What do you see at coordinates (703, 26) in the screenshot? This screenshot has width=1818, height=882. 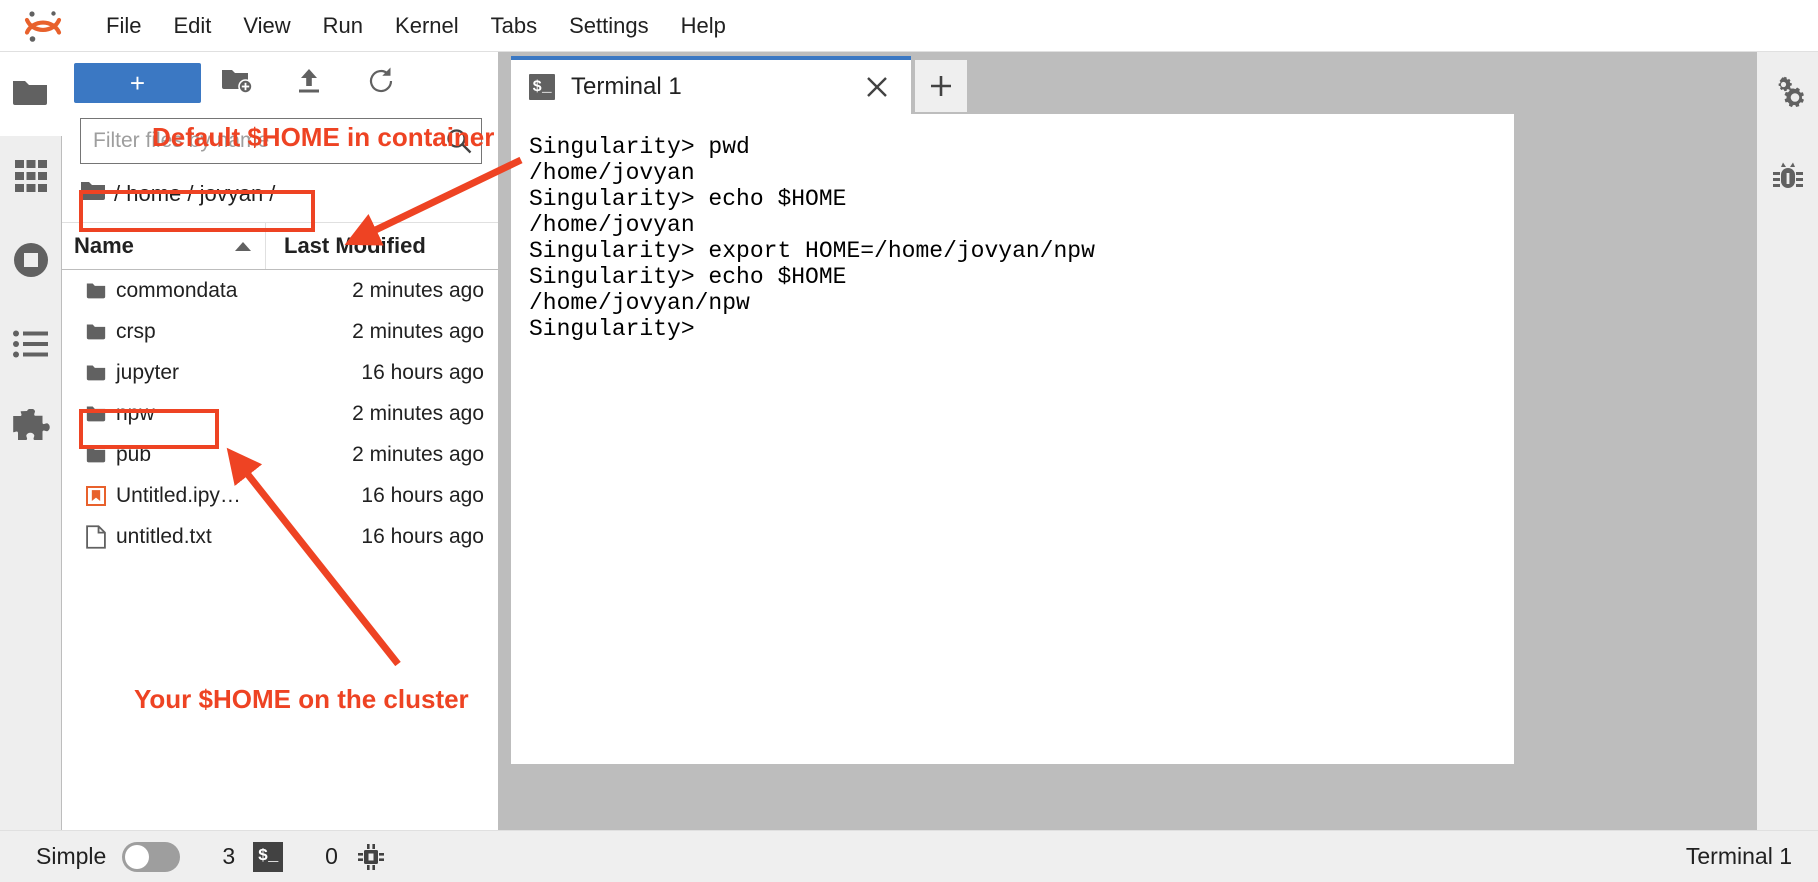 I see `menu-item-help: Help` at bounding box center [703, 26].